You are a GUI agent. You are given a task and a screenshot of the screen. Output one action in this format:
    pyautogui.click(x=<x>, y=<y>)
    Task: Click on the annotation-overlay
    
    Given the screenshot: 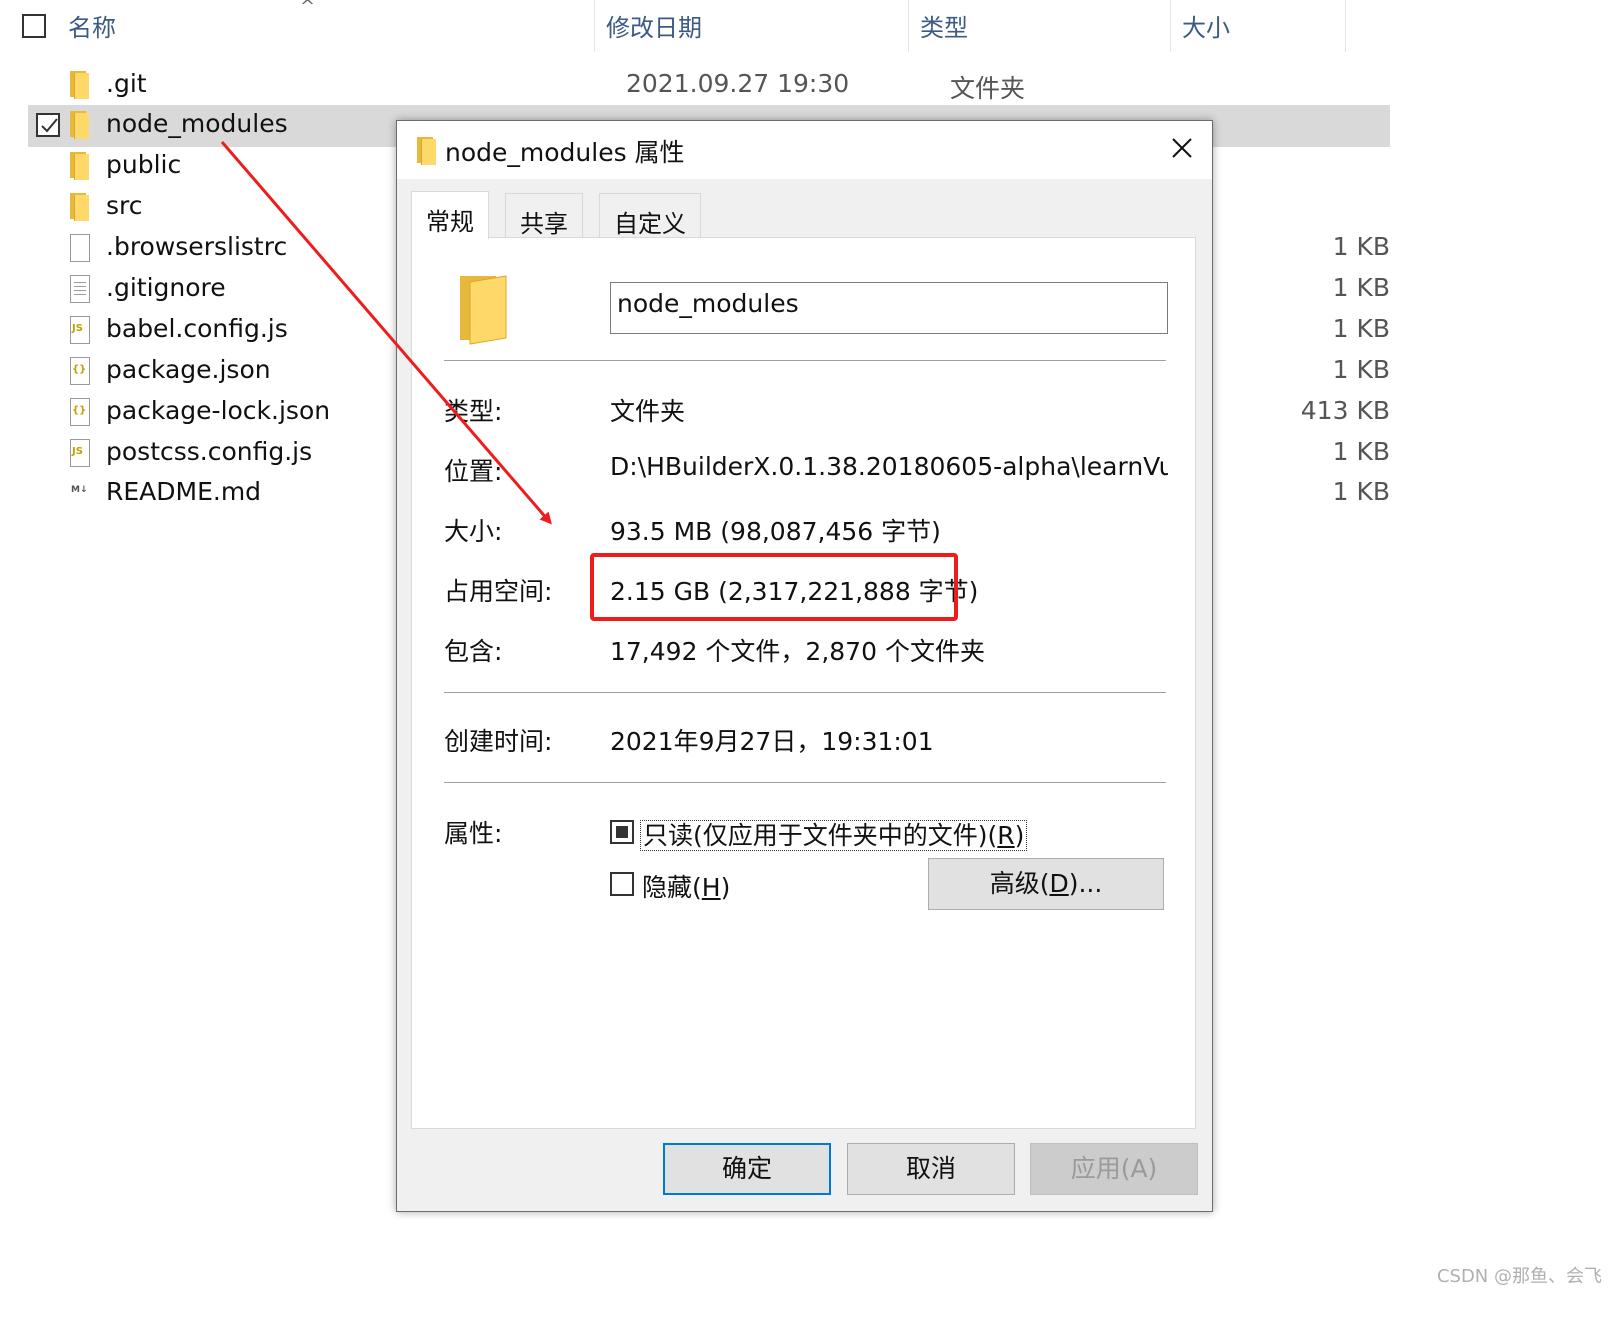 What is the action you would take?
    pyautogui.click(x=386, y=333)
    